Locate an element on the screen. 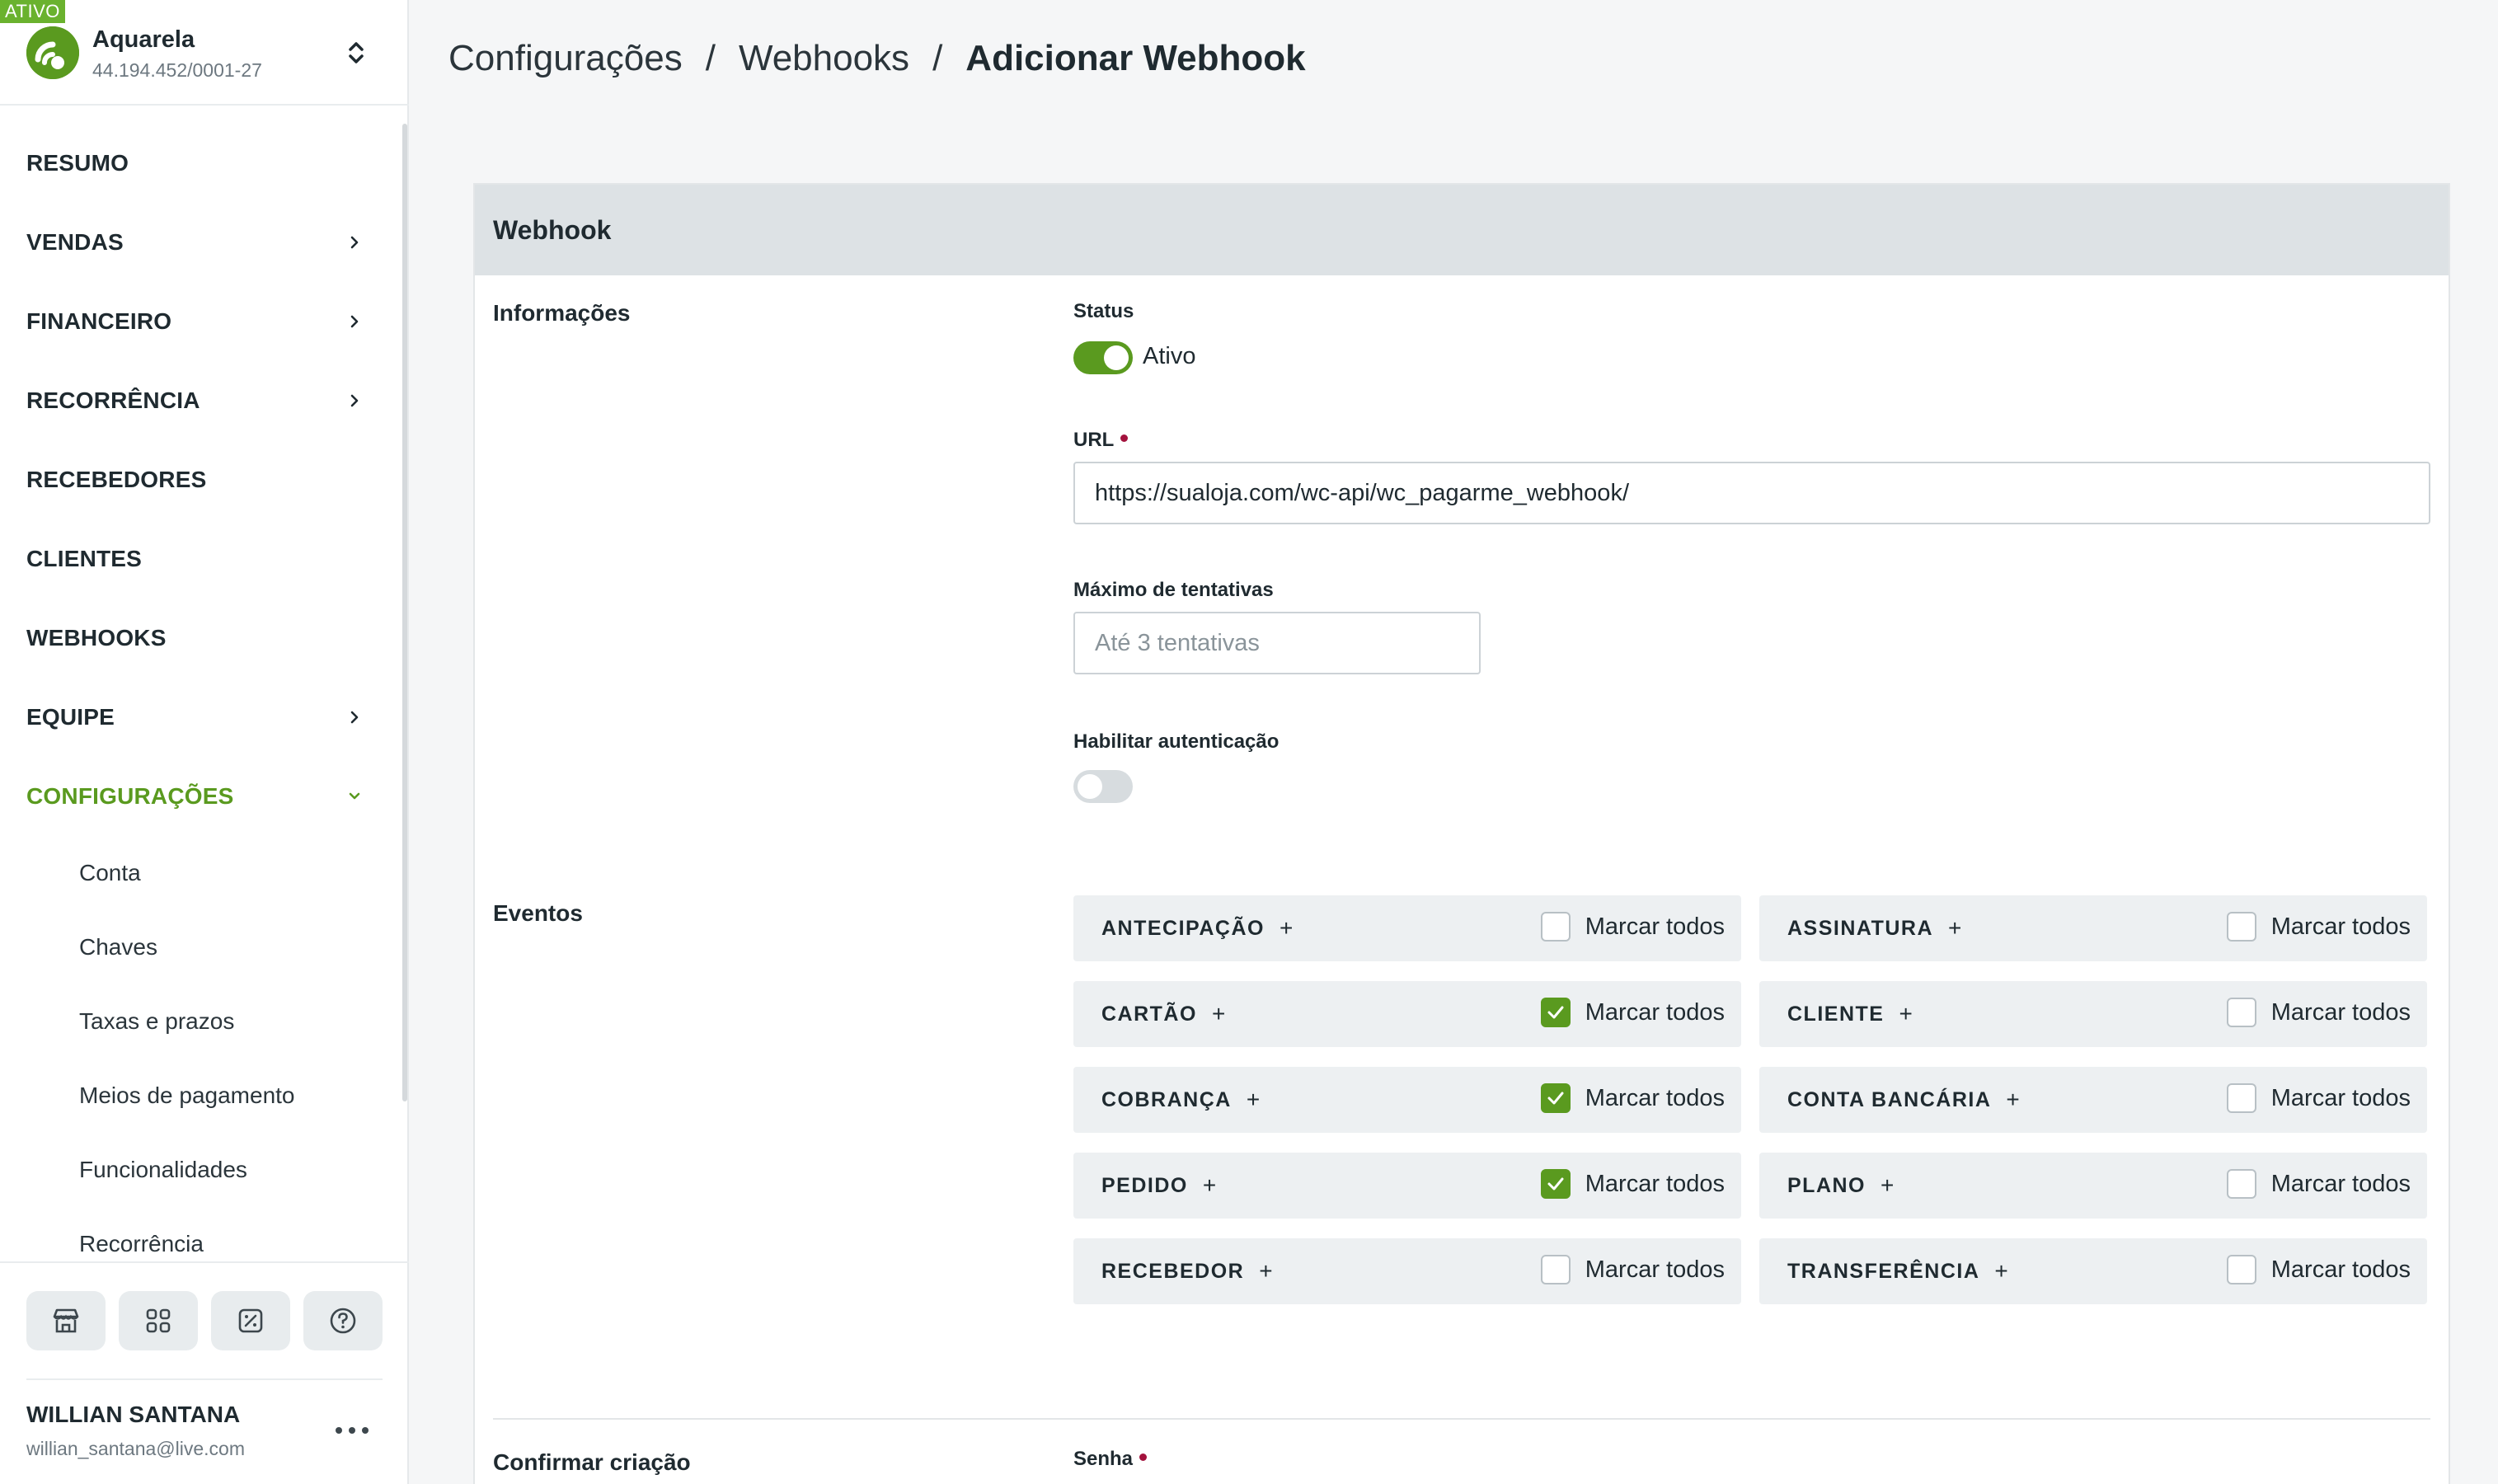 This screenshot has width=2498, height=1484. event-group-cliente: CLIENTE + Marcar todos is located at coordinates (2093, 1014).